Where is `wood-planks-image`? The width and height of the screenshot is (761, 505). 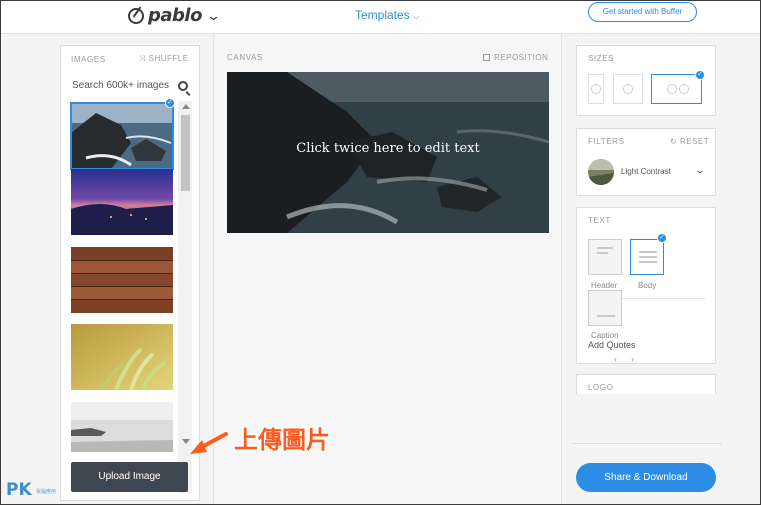
wood-planks-image is located at coordinates (122, 280).